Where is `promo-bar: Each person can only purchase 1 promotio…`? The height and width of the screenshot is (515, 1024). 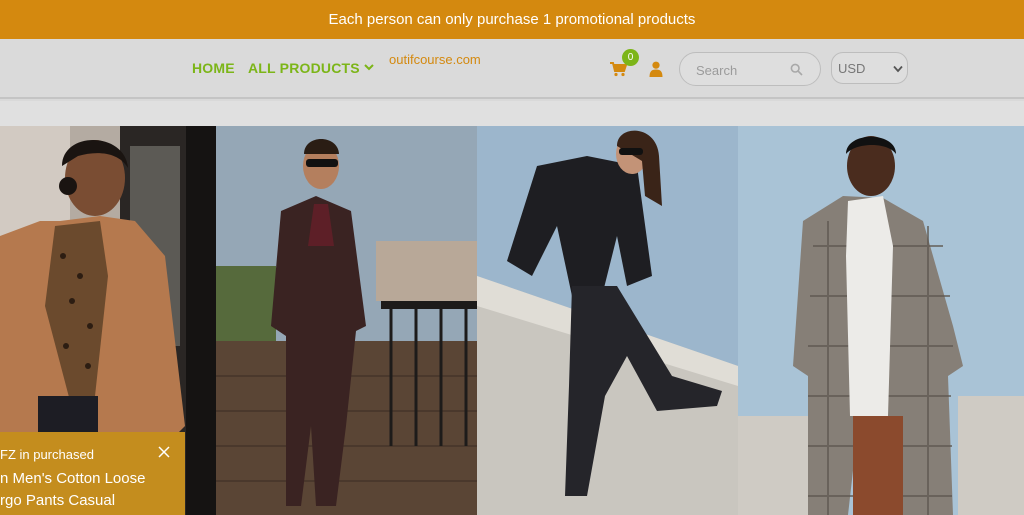 promo-bar: Each person can only purchase 1 promotio… is located at coordinates (512, 19).